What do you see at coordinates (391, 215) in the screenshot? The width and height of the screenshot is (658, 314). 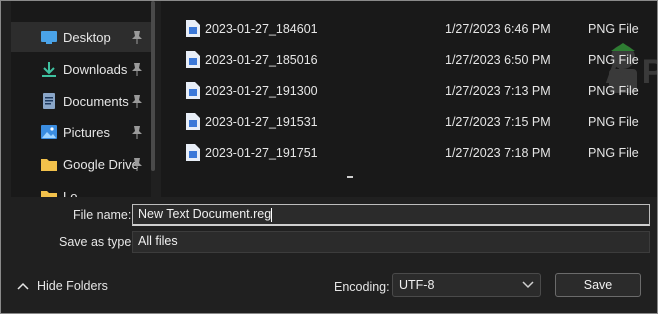 I see `filename-input: New Text Document.reg` at bounding box center [391, 215].